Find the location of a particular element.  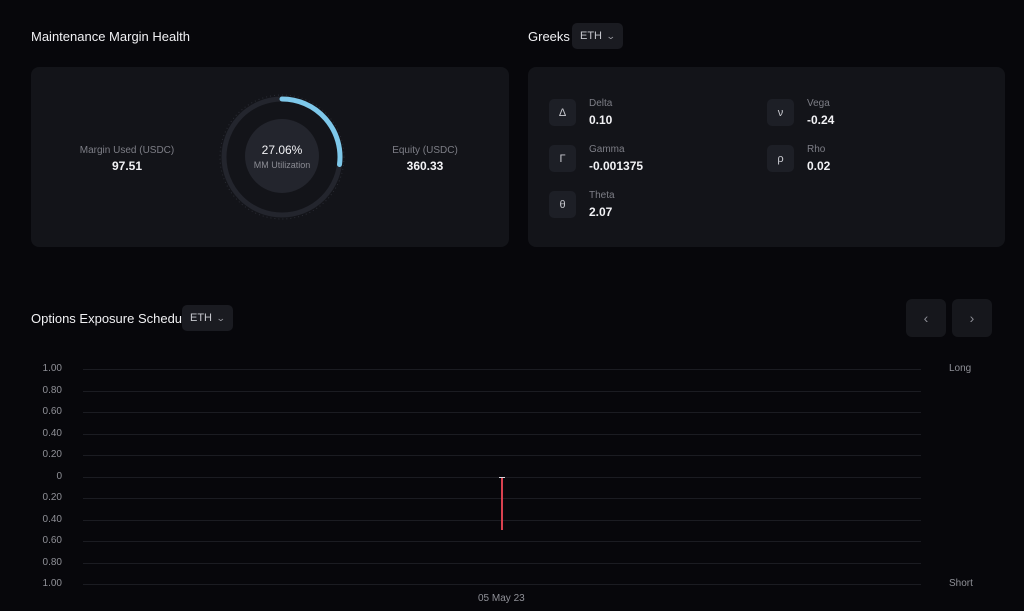

prev-period-button: ‹ is located at coordinates (926, 318).